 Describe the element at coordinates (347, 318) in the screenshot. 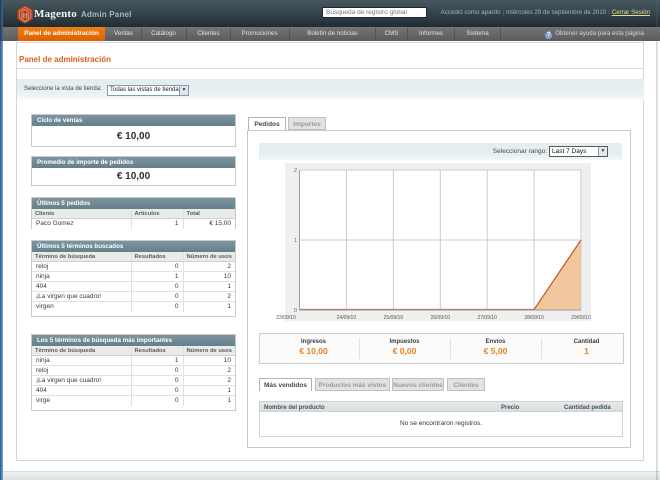

I see `svg-text: 24/09/10` at that location.